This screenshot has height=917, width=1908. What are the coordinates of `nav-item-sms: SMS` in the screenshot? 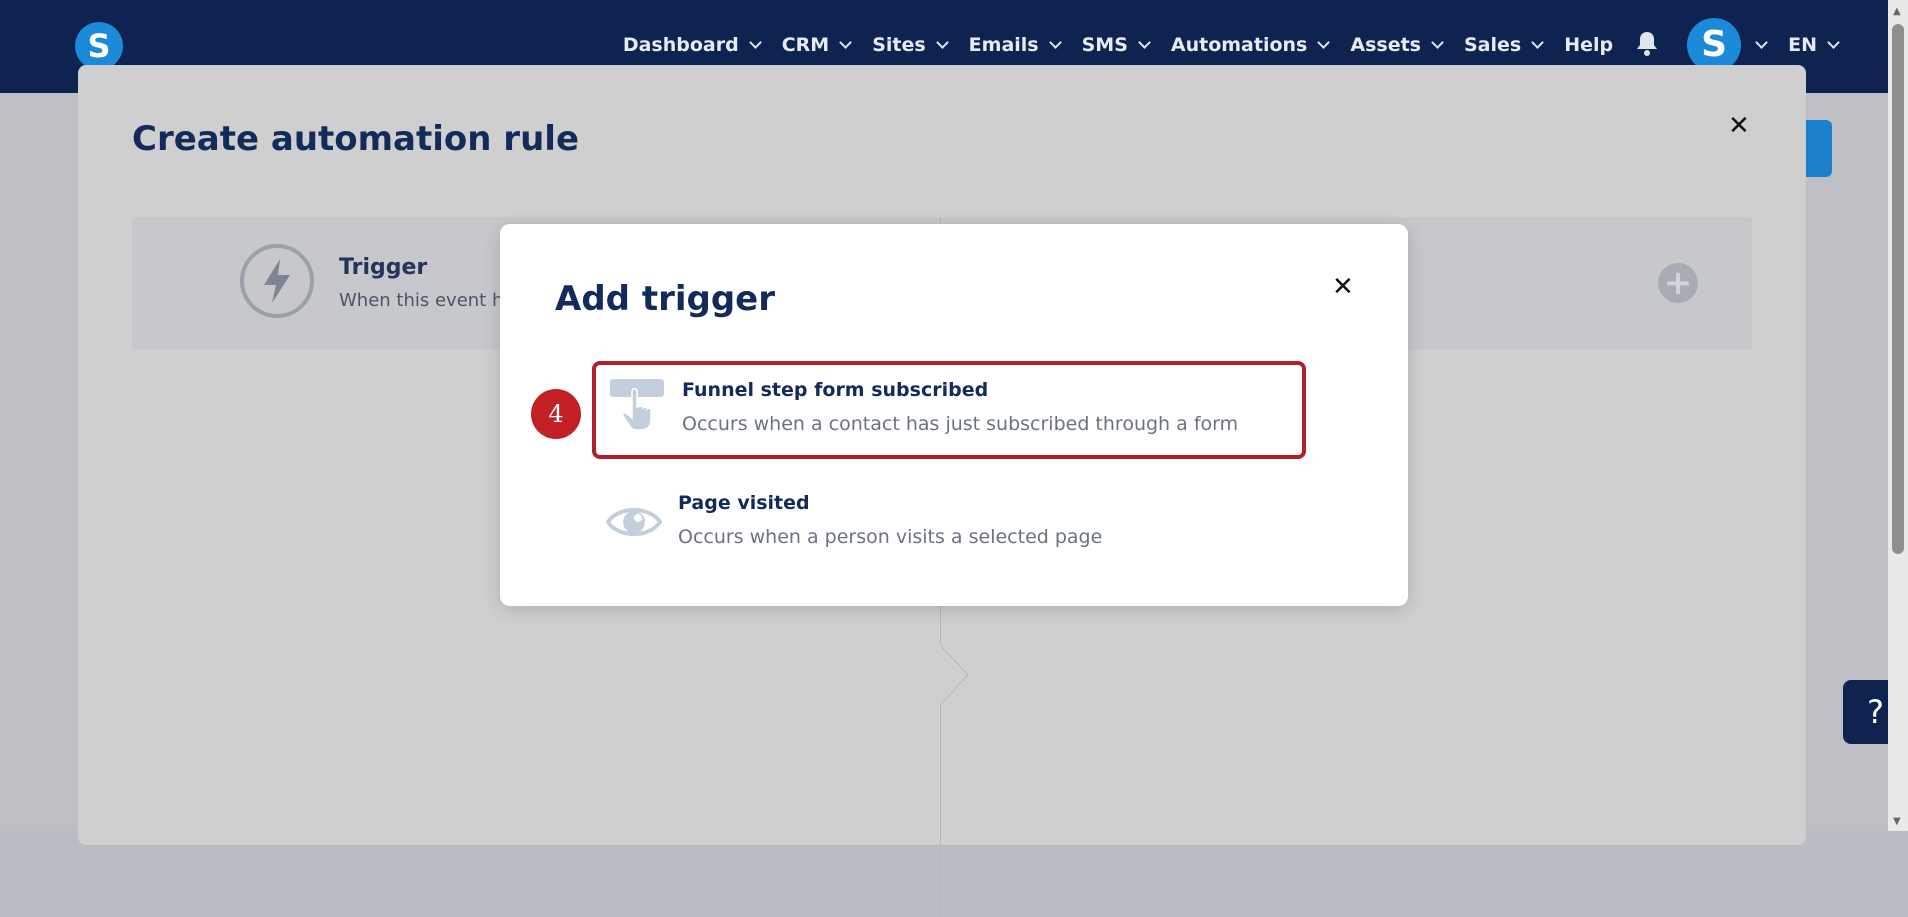 It's located at (1116, 45).